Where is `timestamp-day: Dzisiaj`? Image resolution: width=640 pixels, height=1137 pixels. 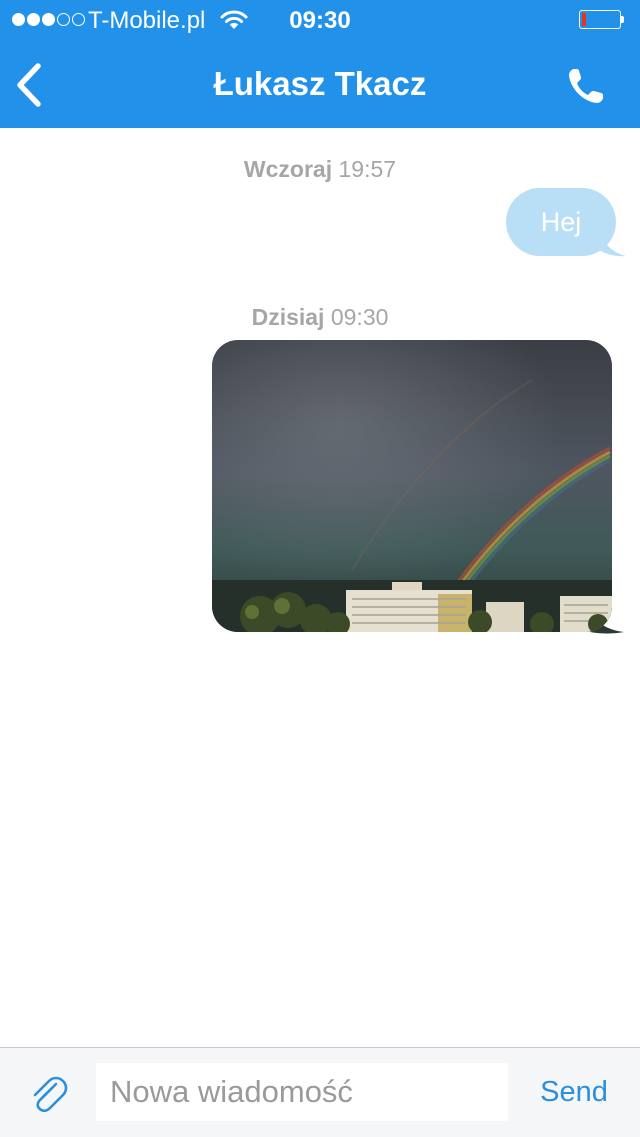 timestamp-day: Dzisiaj is located at coordinates (288, 317).